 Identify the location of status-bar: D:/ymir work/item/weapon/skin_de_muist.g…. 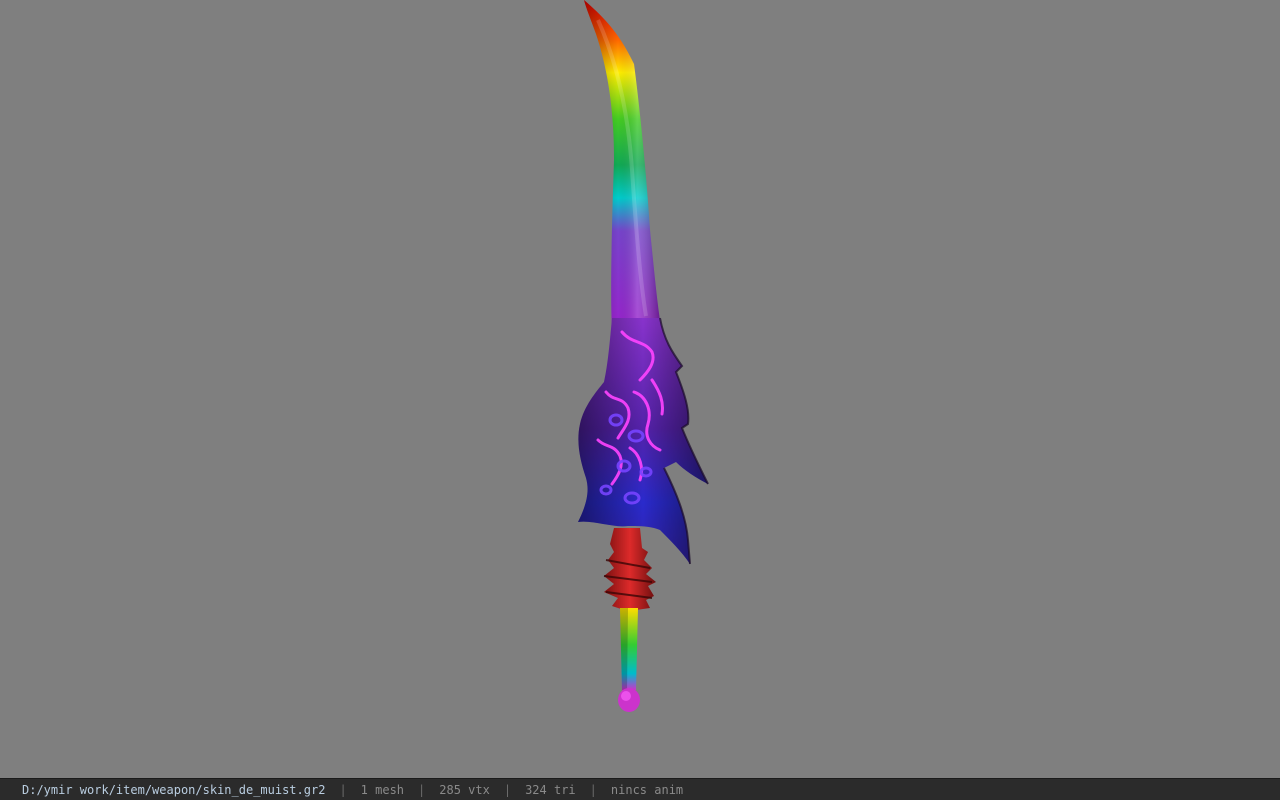
(640, 789).